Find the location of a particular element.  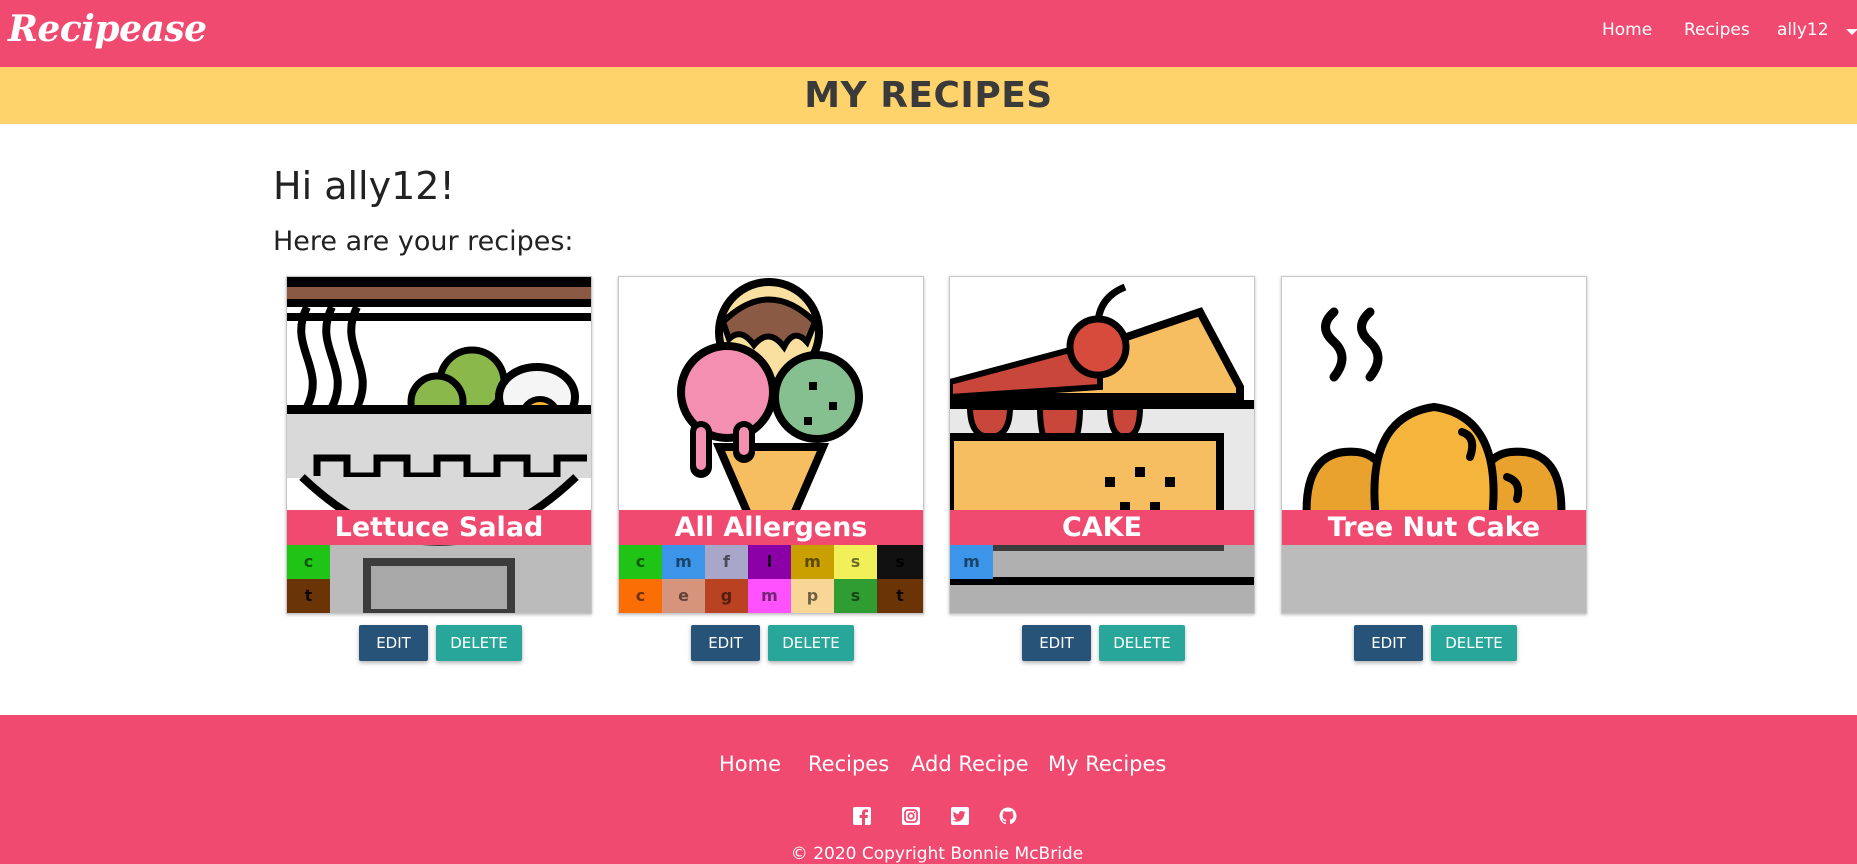

recipe-title: CAKE is located at coordinates (1102, 527).